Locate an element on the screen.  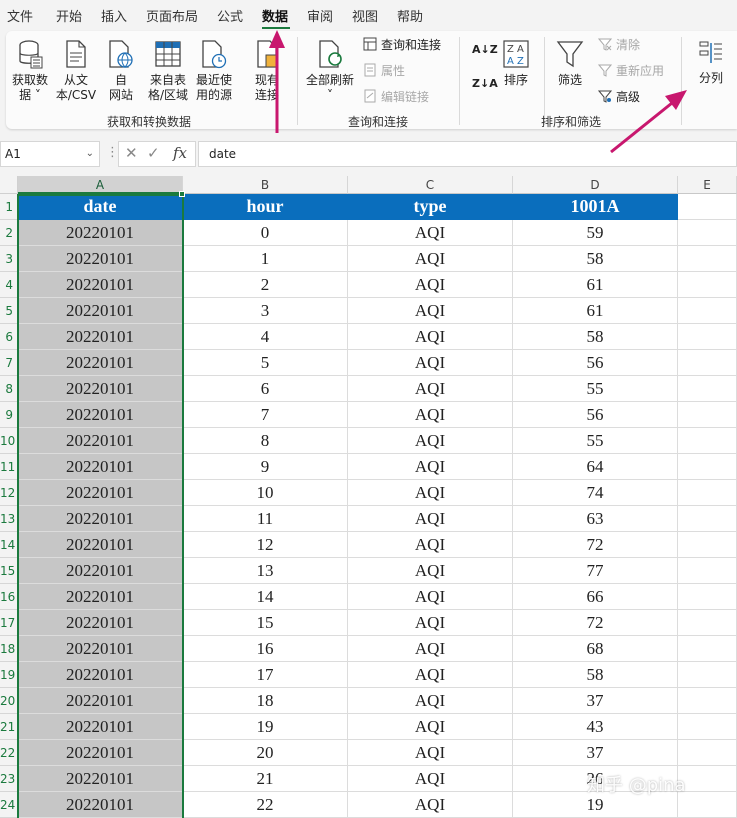
table-cell: 55 is located at coordinates (595, 389).